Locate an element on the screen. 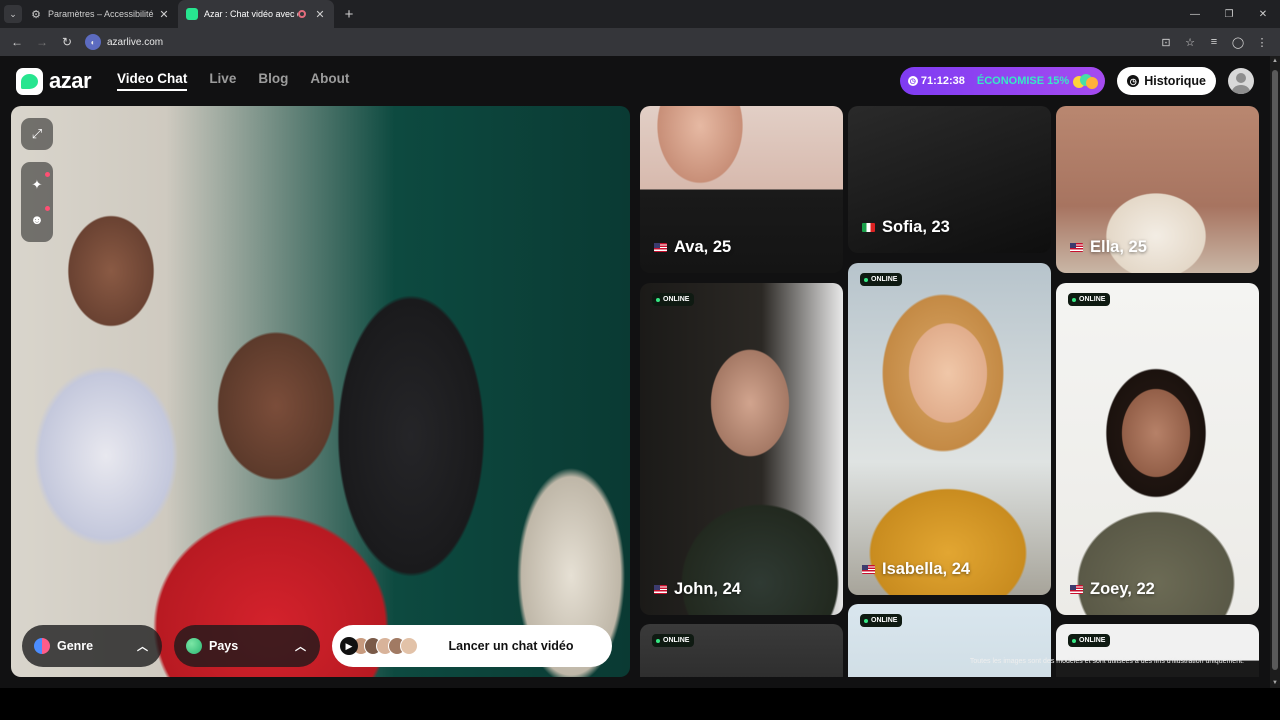  bookmark-star-icon: ☆ is located at coordinates (1190, 42).